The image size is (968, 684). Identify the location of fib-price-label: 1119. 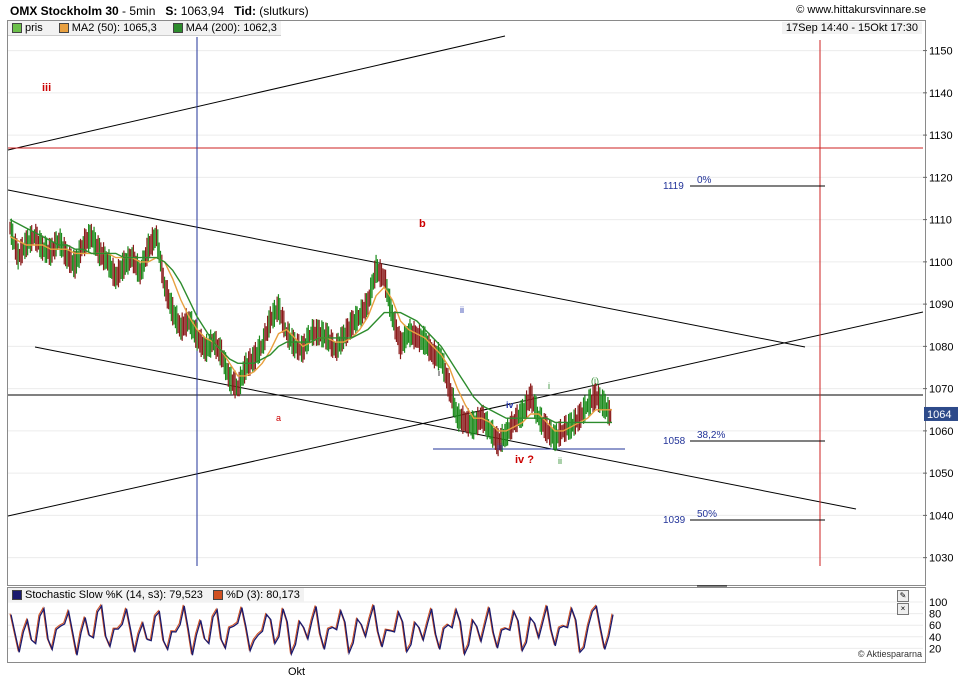
(673, 186).